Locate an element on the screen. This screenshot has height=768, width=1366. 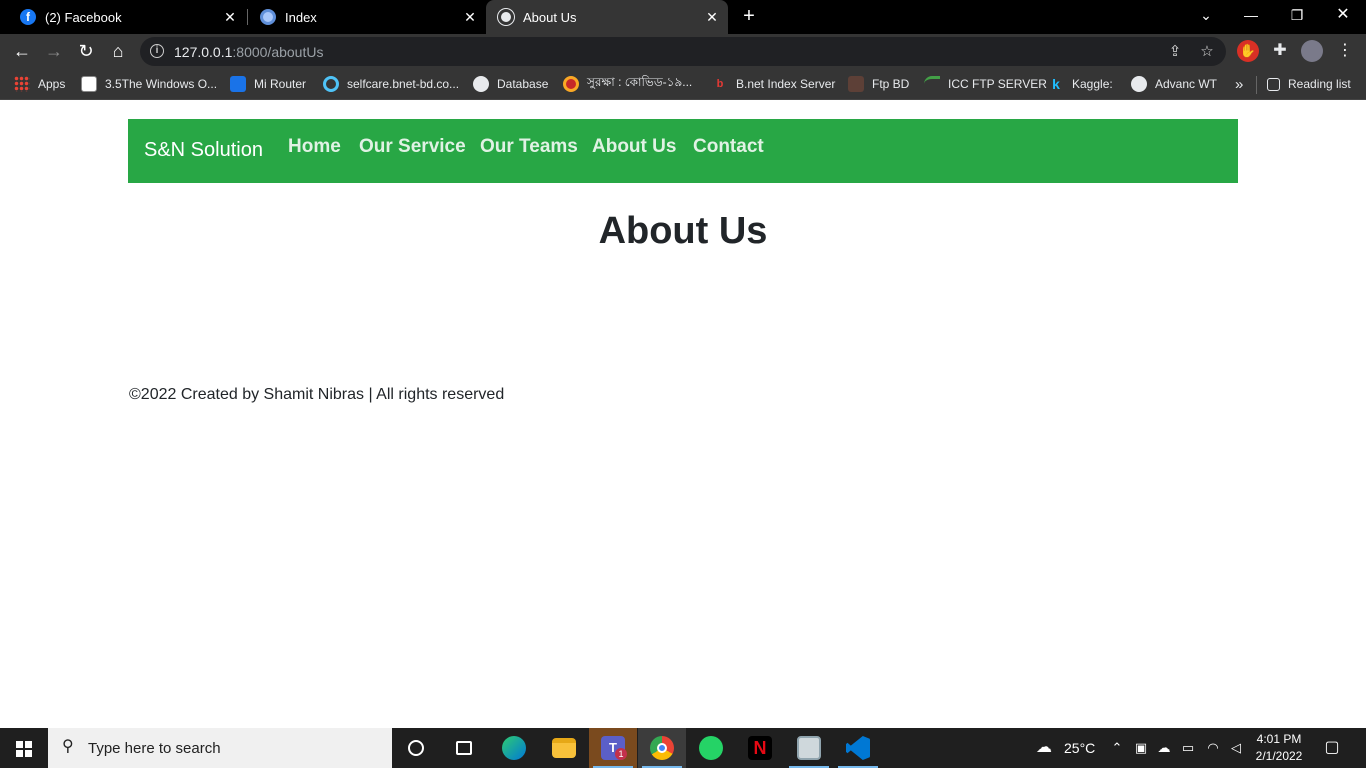
url-host: 127.0.0.1 is located at coordinates (203, 52).